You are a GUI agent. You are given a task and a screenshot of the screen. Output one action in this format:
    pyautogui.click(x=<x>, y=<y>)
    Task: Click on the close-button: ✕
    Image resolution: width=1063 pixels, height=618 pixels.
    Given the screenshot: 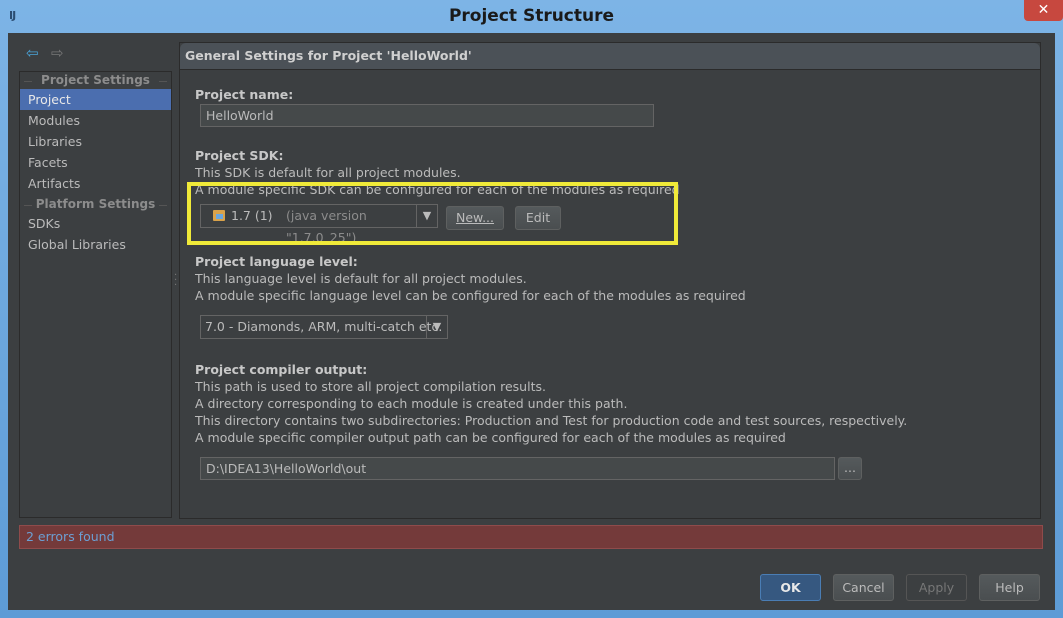 What is the action you would take?
    pyautogui.click(x=1043, y=10)
    